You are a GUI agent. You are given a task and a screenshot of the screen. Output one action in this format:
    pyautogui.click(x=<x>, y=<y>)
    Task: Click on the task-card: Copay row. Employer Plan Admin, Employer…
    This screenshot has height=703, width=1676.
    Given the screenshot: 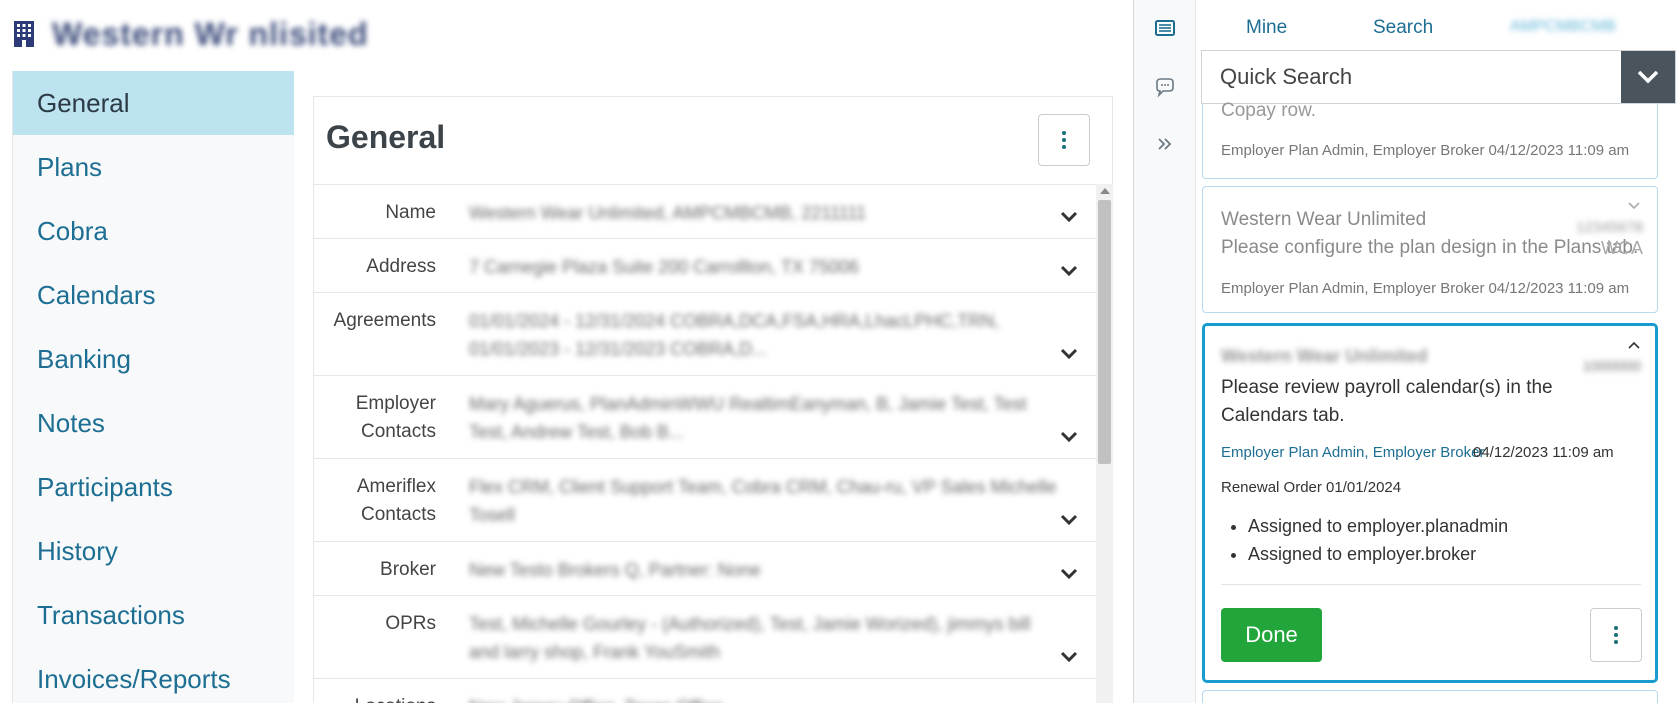 What is the action you would take?
    pyautogui.click(x=1430, y=139)
    